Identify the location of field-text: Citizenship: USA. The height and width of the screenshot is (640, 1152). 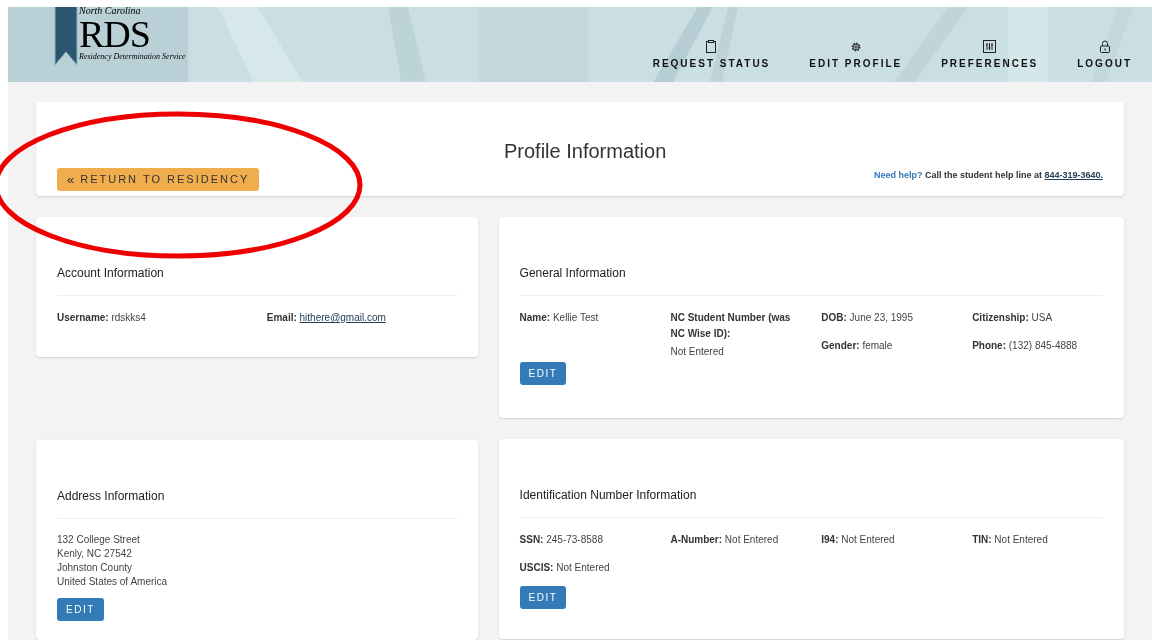
(1013, 318).